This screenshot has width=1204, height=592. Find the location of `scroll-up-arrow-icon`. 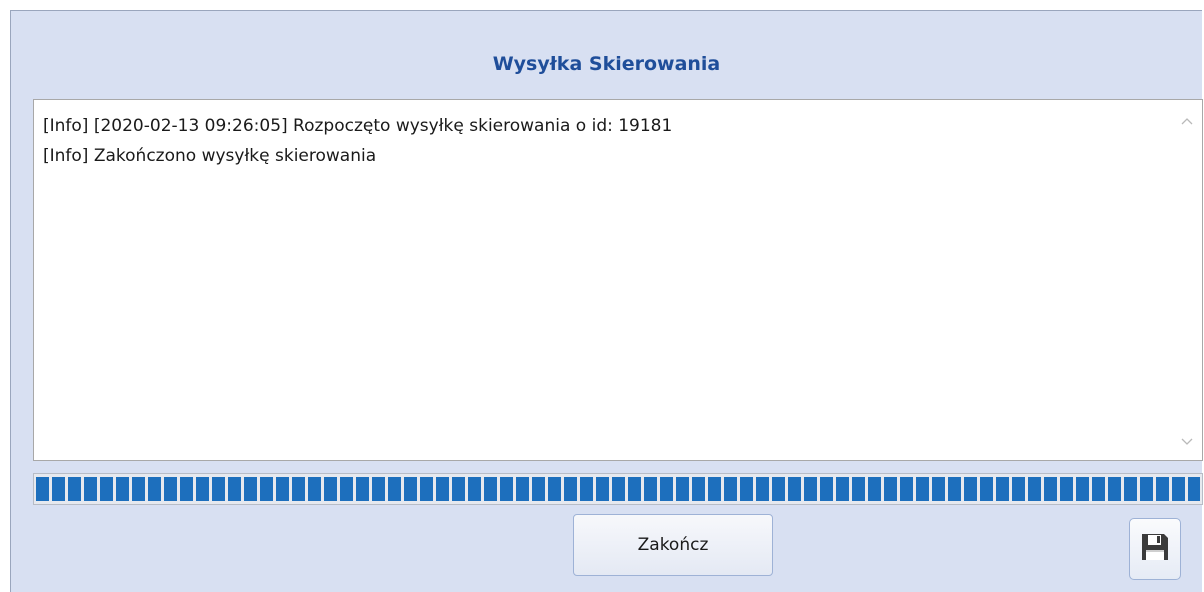

scroll-up-arrow-icon is located at coordinates (1187, 123).